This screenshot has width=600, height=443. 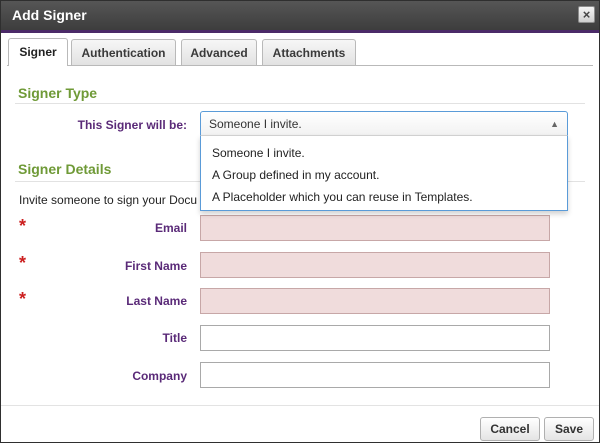 I want to click on last-name-label: Last Name, so click(x=156, y=301).